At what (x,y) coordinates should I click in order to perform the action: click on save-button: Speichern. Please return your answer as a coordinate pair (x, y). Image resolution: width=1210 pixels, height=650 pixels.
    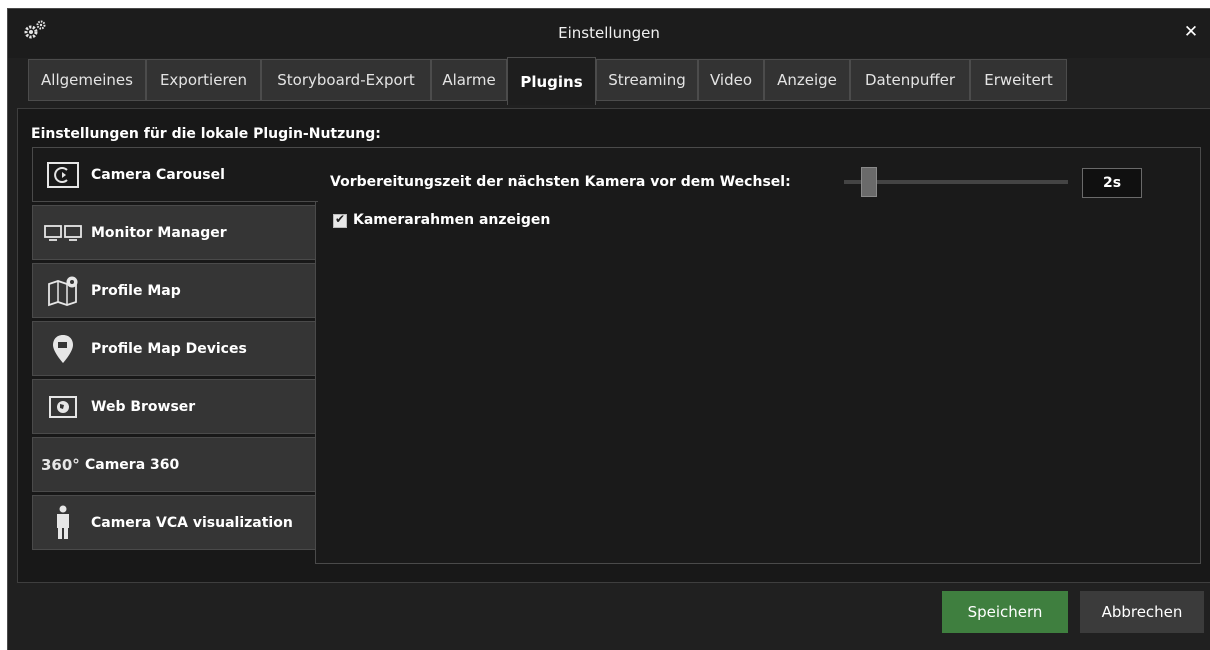
    Looking at the image, I should click on (1005, 612).